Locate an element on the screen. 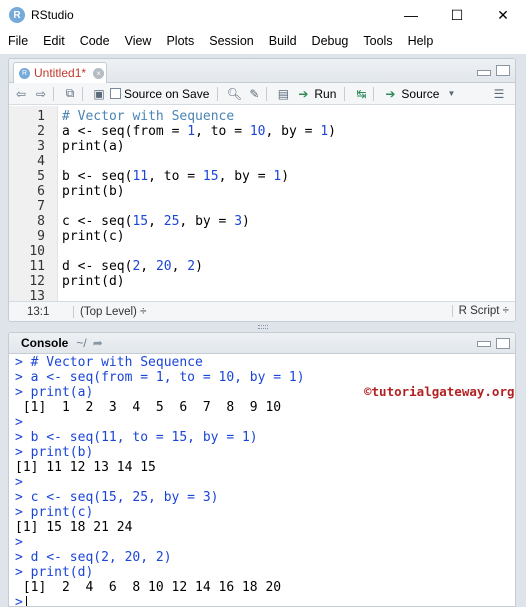 Image resolution: width=526 pixels, height=607 pixels. code-token: print(b) is located at coordinates (93, 191).